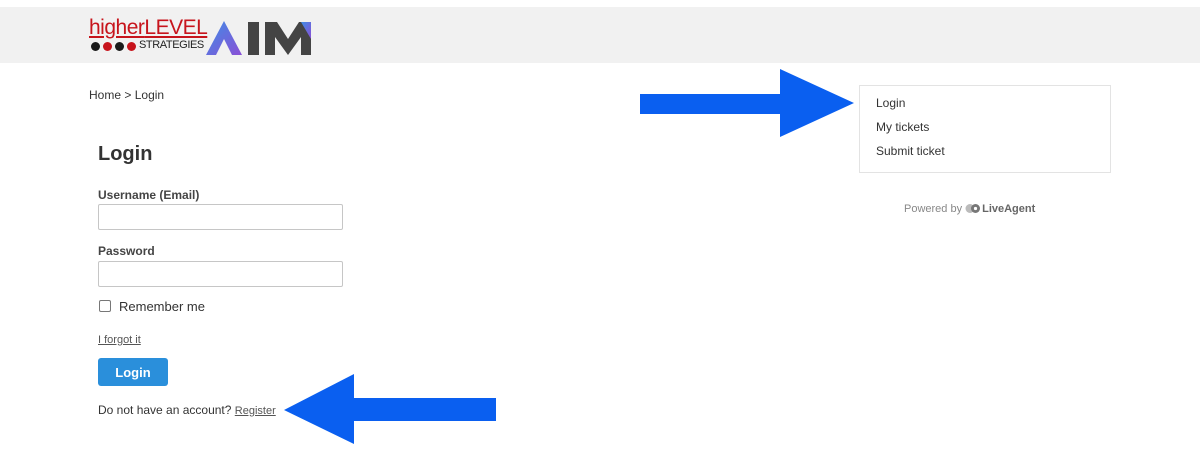 The width and height of the screenshot is (1200, 460). I want to click on logo-level-text: LEVEL, so click(176, 27).